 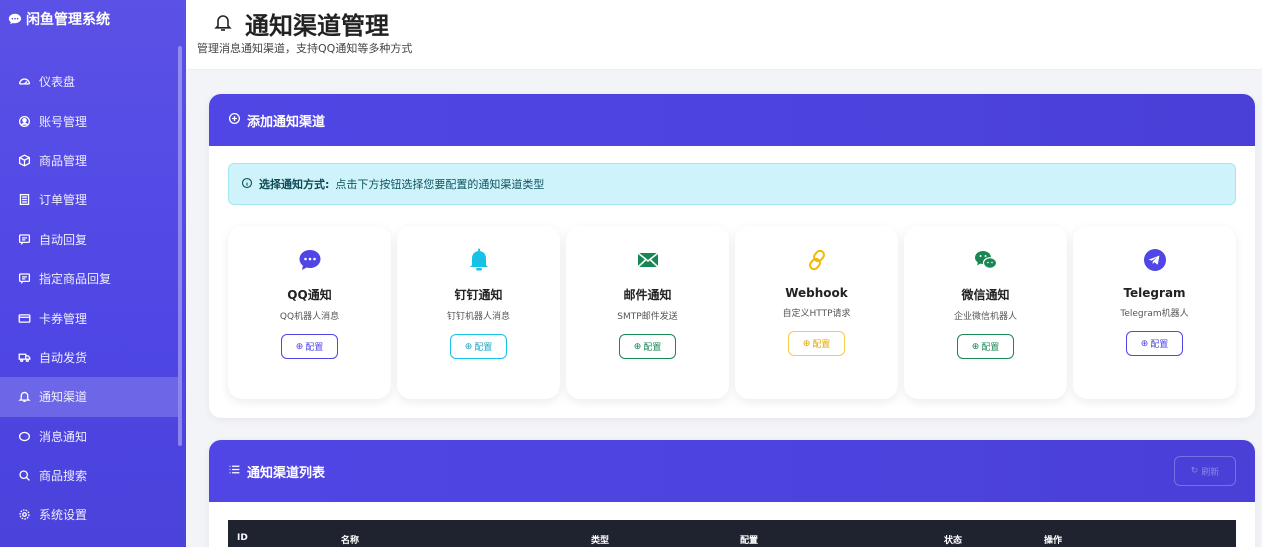 I want to click on search-icon, so click(x=24, y=476).